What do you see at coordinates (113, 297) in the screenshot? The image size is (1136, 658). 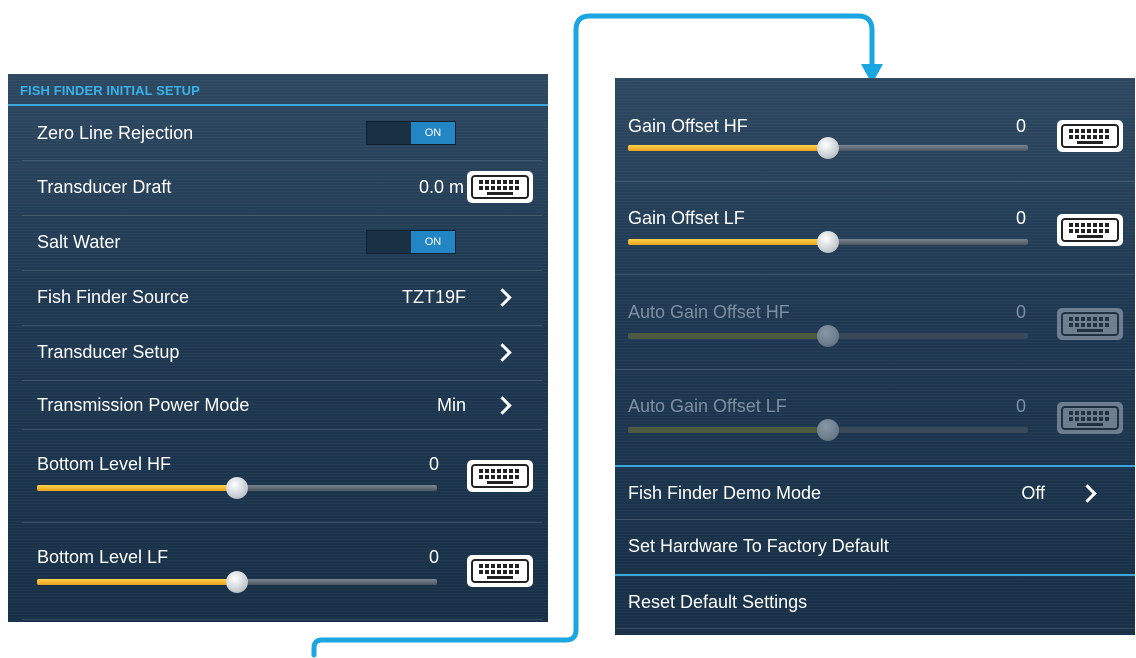 I see `row-label: Fish Finder Source` at bounding box center [113, 297].